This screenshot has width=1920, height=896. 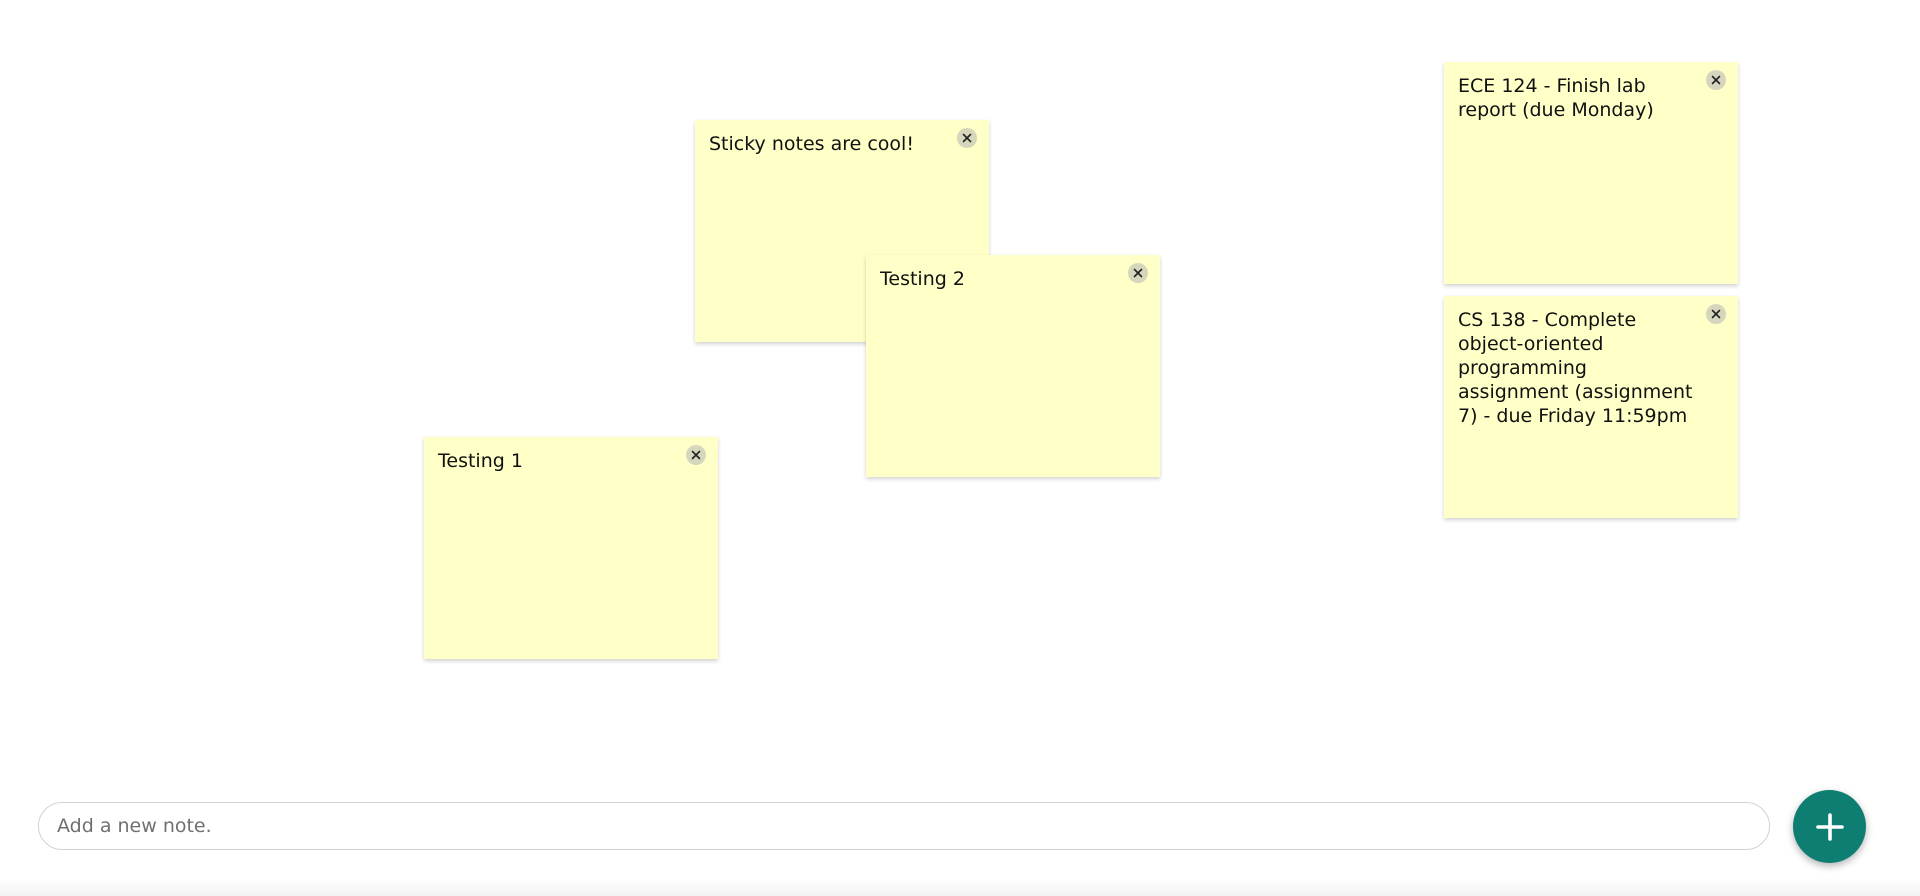 What do you see at coordinates (1576, 98) in the screenshot?
I see `note-text: ECE 124 - Finish lab report (due Monday)` at bounding box center [1576, 98].